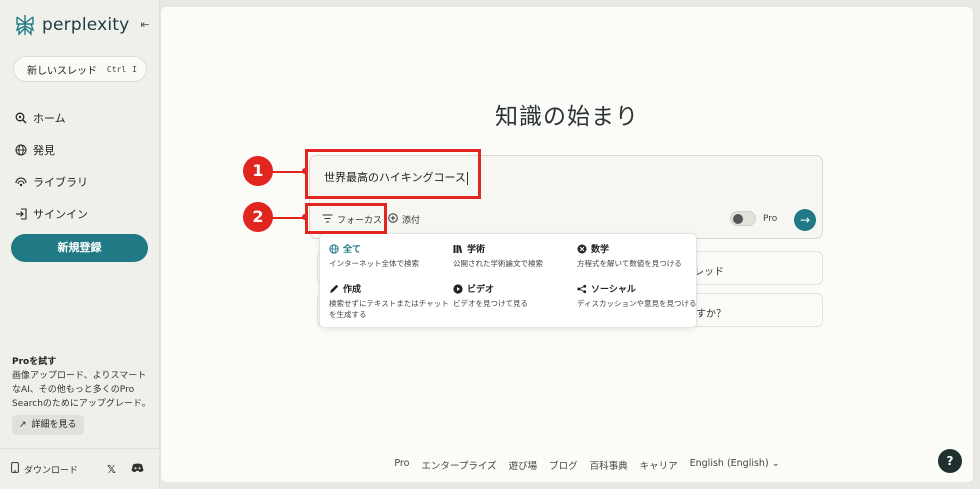  What do you see at coordinates (729, 463) in the screenshot?
I see `language-label: English (English)` at bounding box center [729, 463].